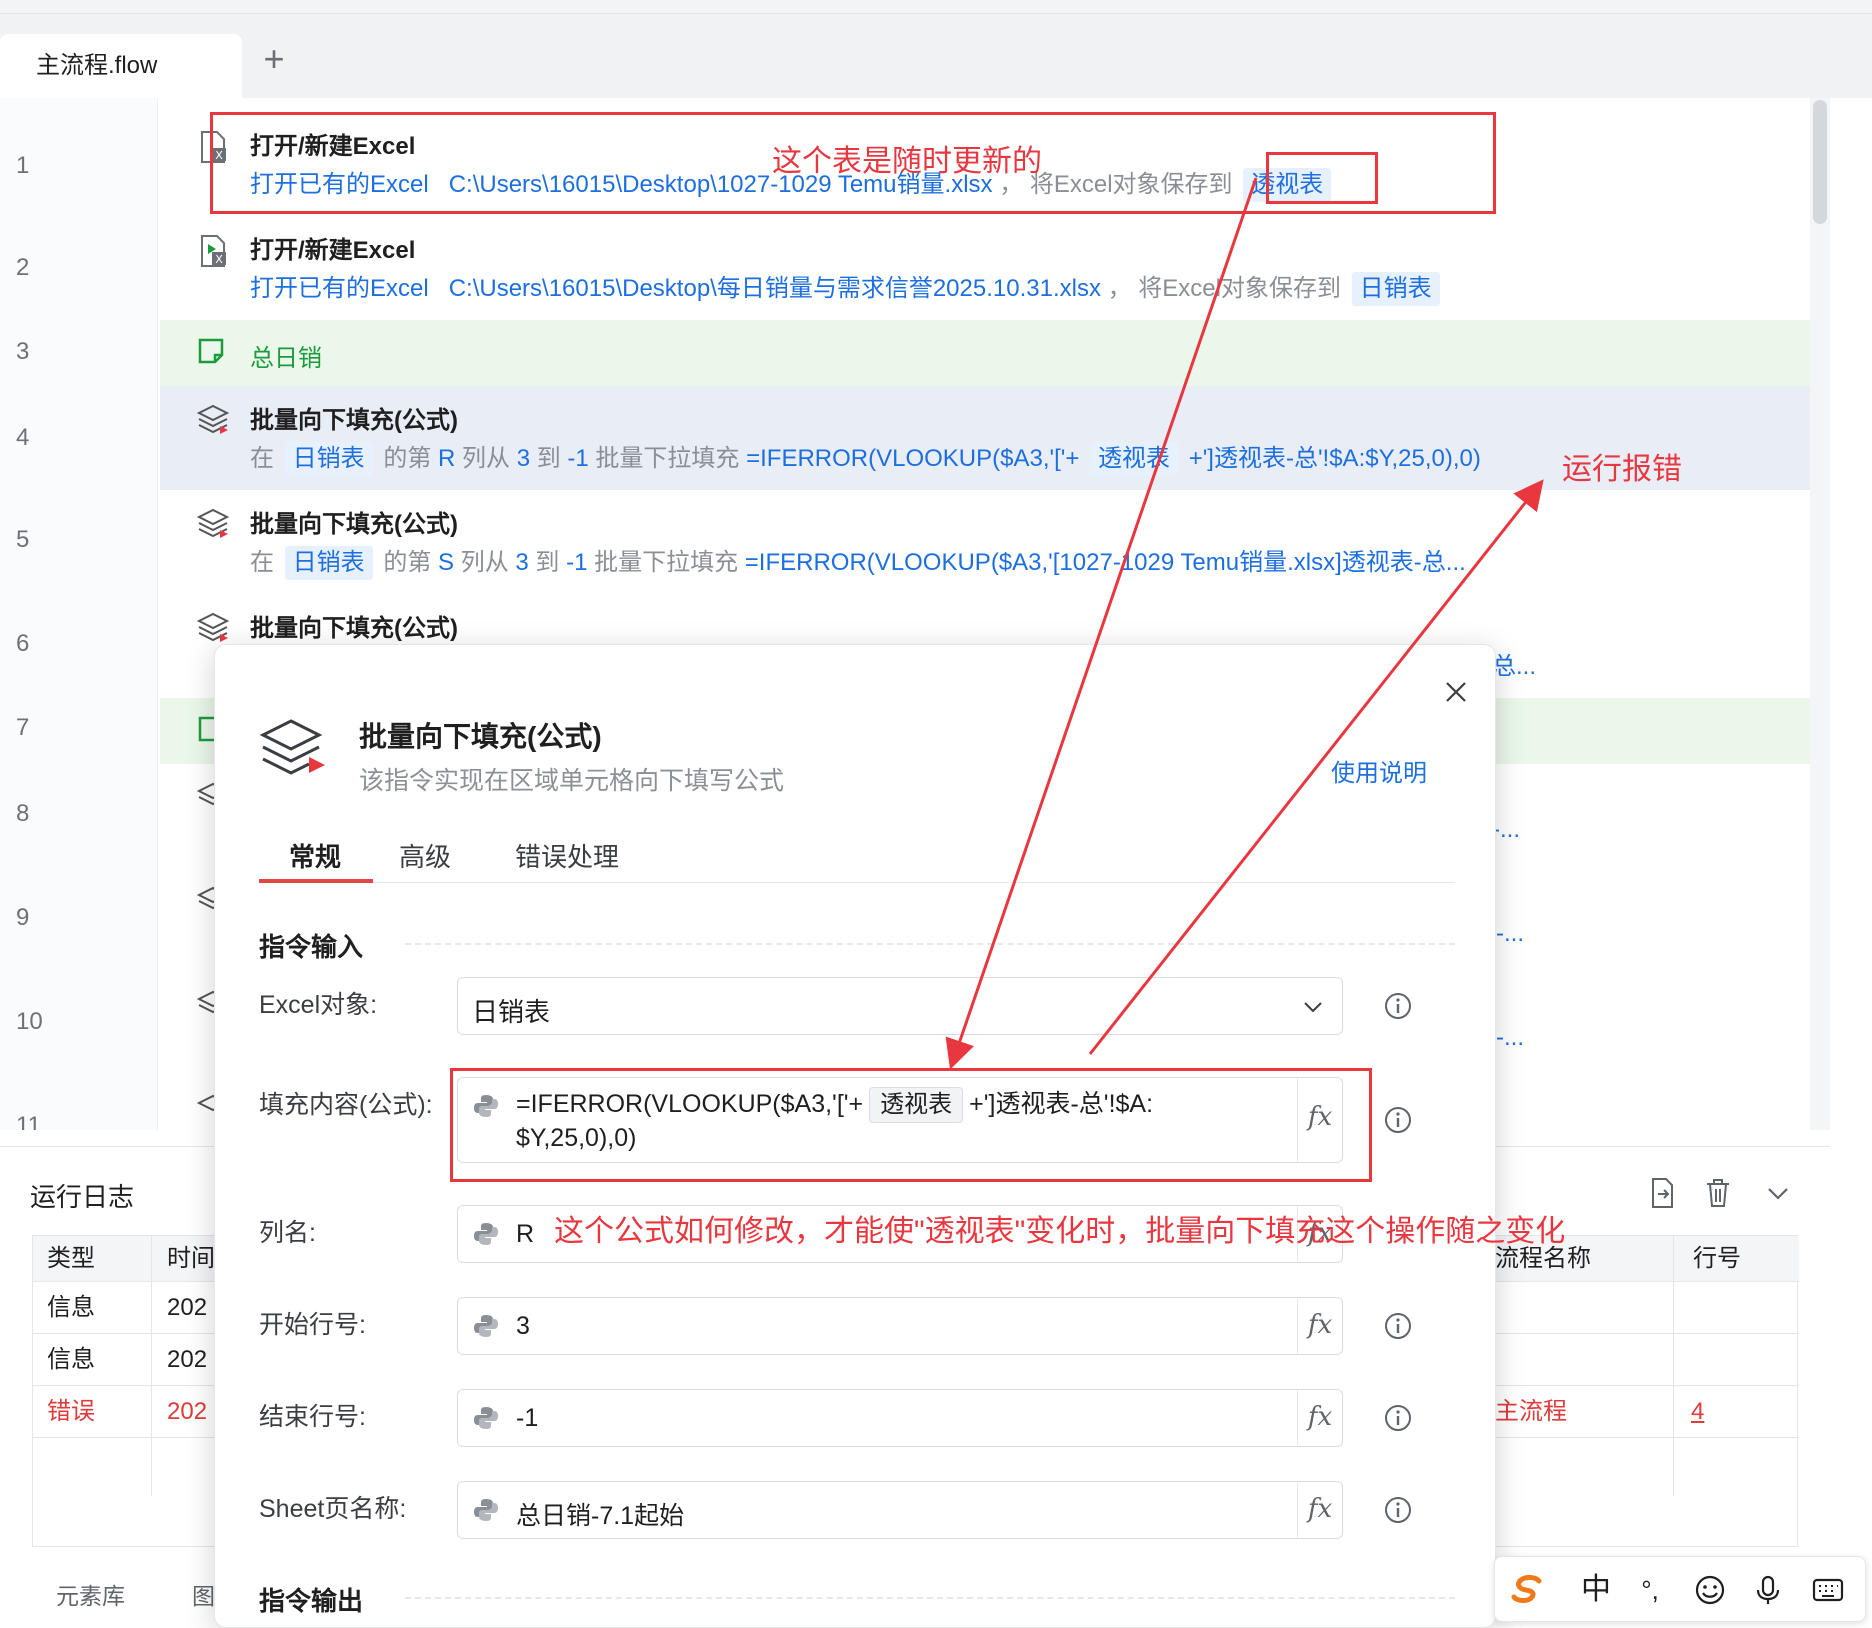  I want to click on tab-image: 图, so click(203, 1594).